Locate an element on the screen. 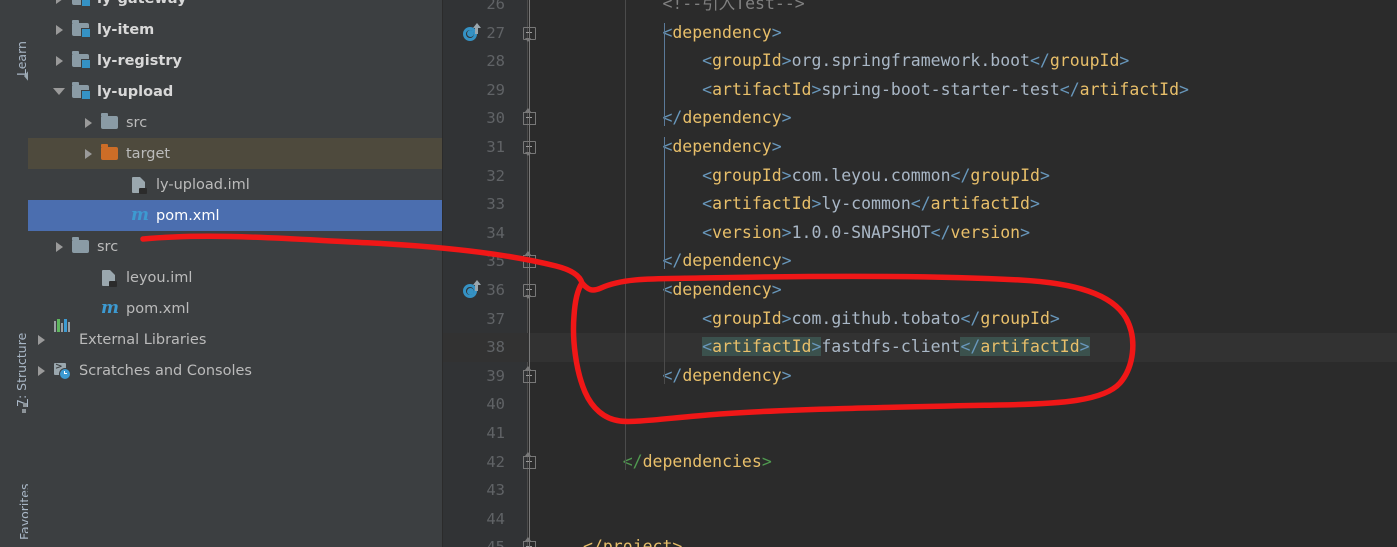  code-line-35: 35 </dependency> is located at coordinates (920, 261).